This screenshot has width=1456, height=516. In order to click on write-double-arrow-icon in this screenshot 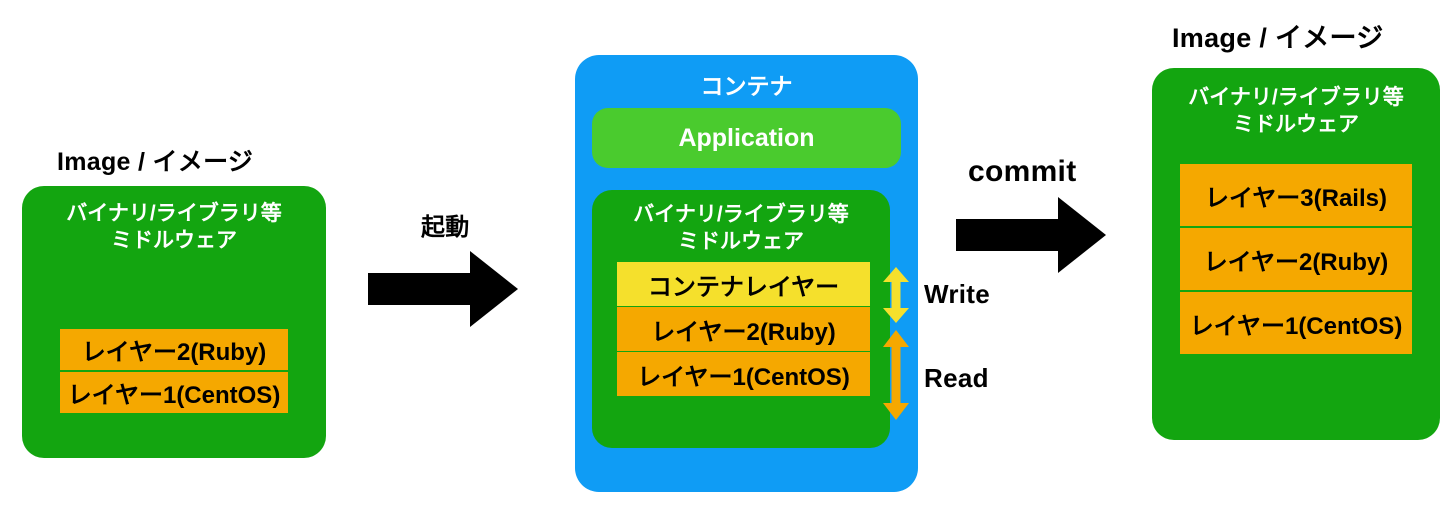, I will do `click(896, 295)`.